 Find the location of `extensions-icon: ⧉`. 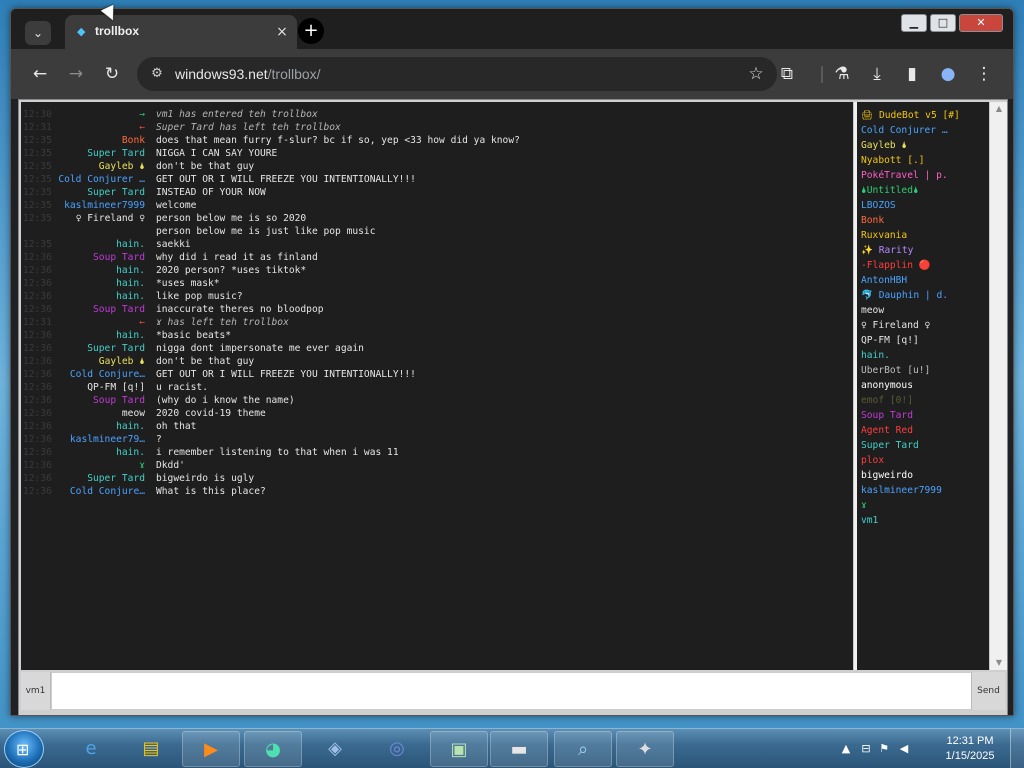

extensions-icon: ⧉ is located at coordinates (787, 74).